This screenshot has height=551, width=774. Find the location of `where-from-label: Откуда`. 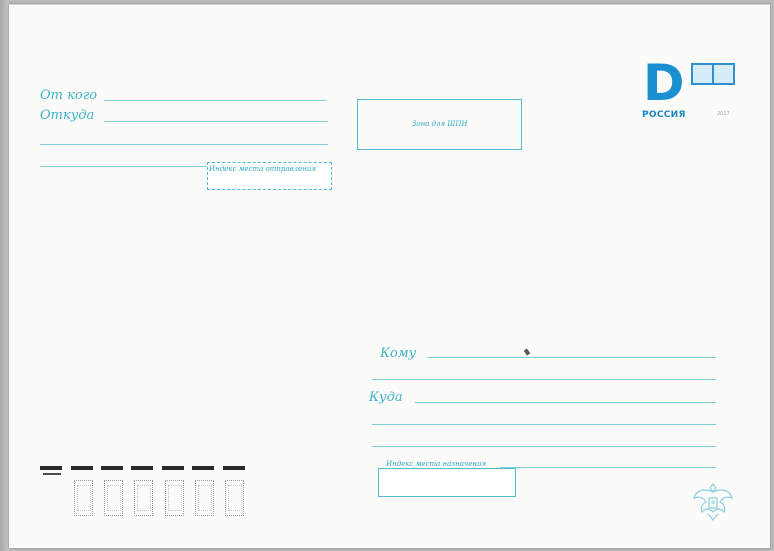

where-from-label: Откуда is located at coordinates (67, 115).